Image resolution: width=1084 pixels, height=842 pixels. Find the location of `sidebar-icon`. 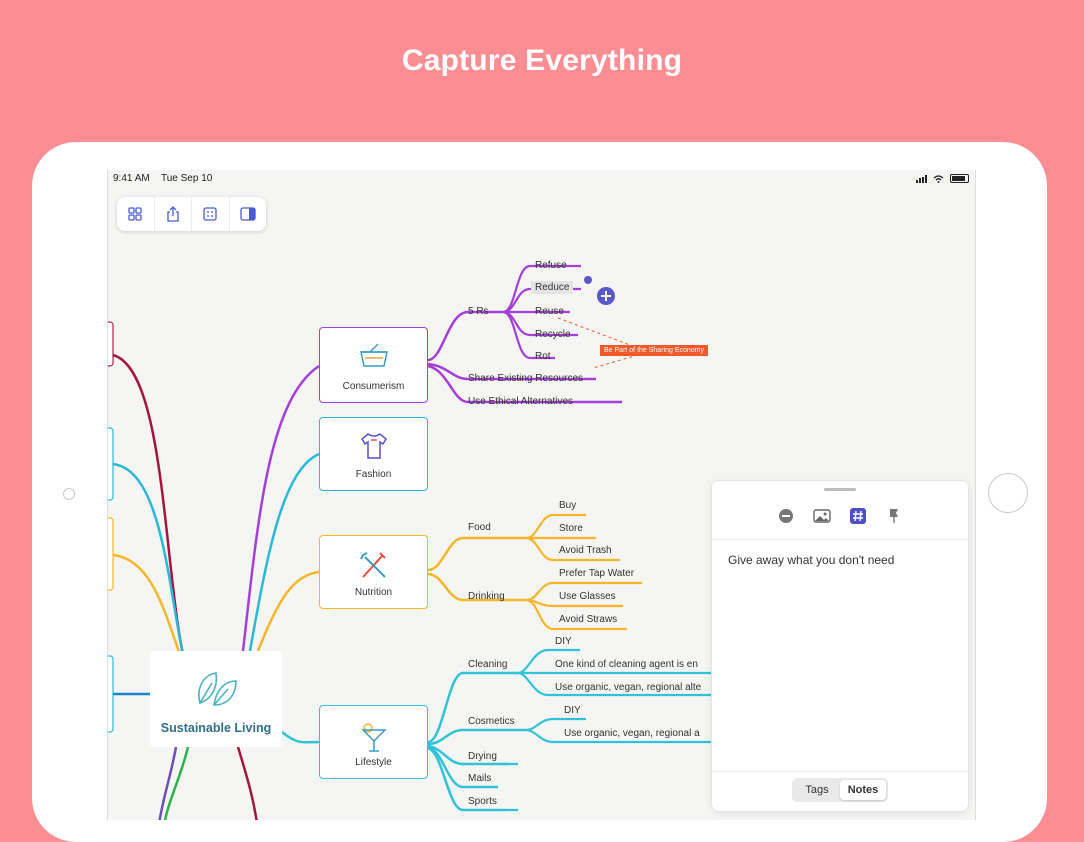

sidebar-icon is located at coordinates (248, 214).